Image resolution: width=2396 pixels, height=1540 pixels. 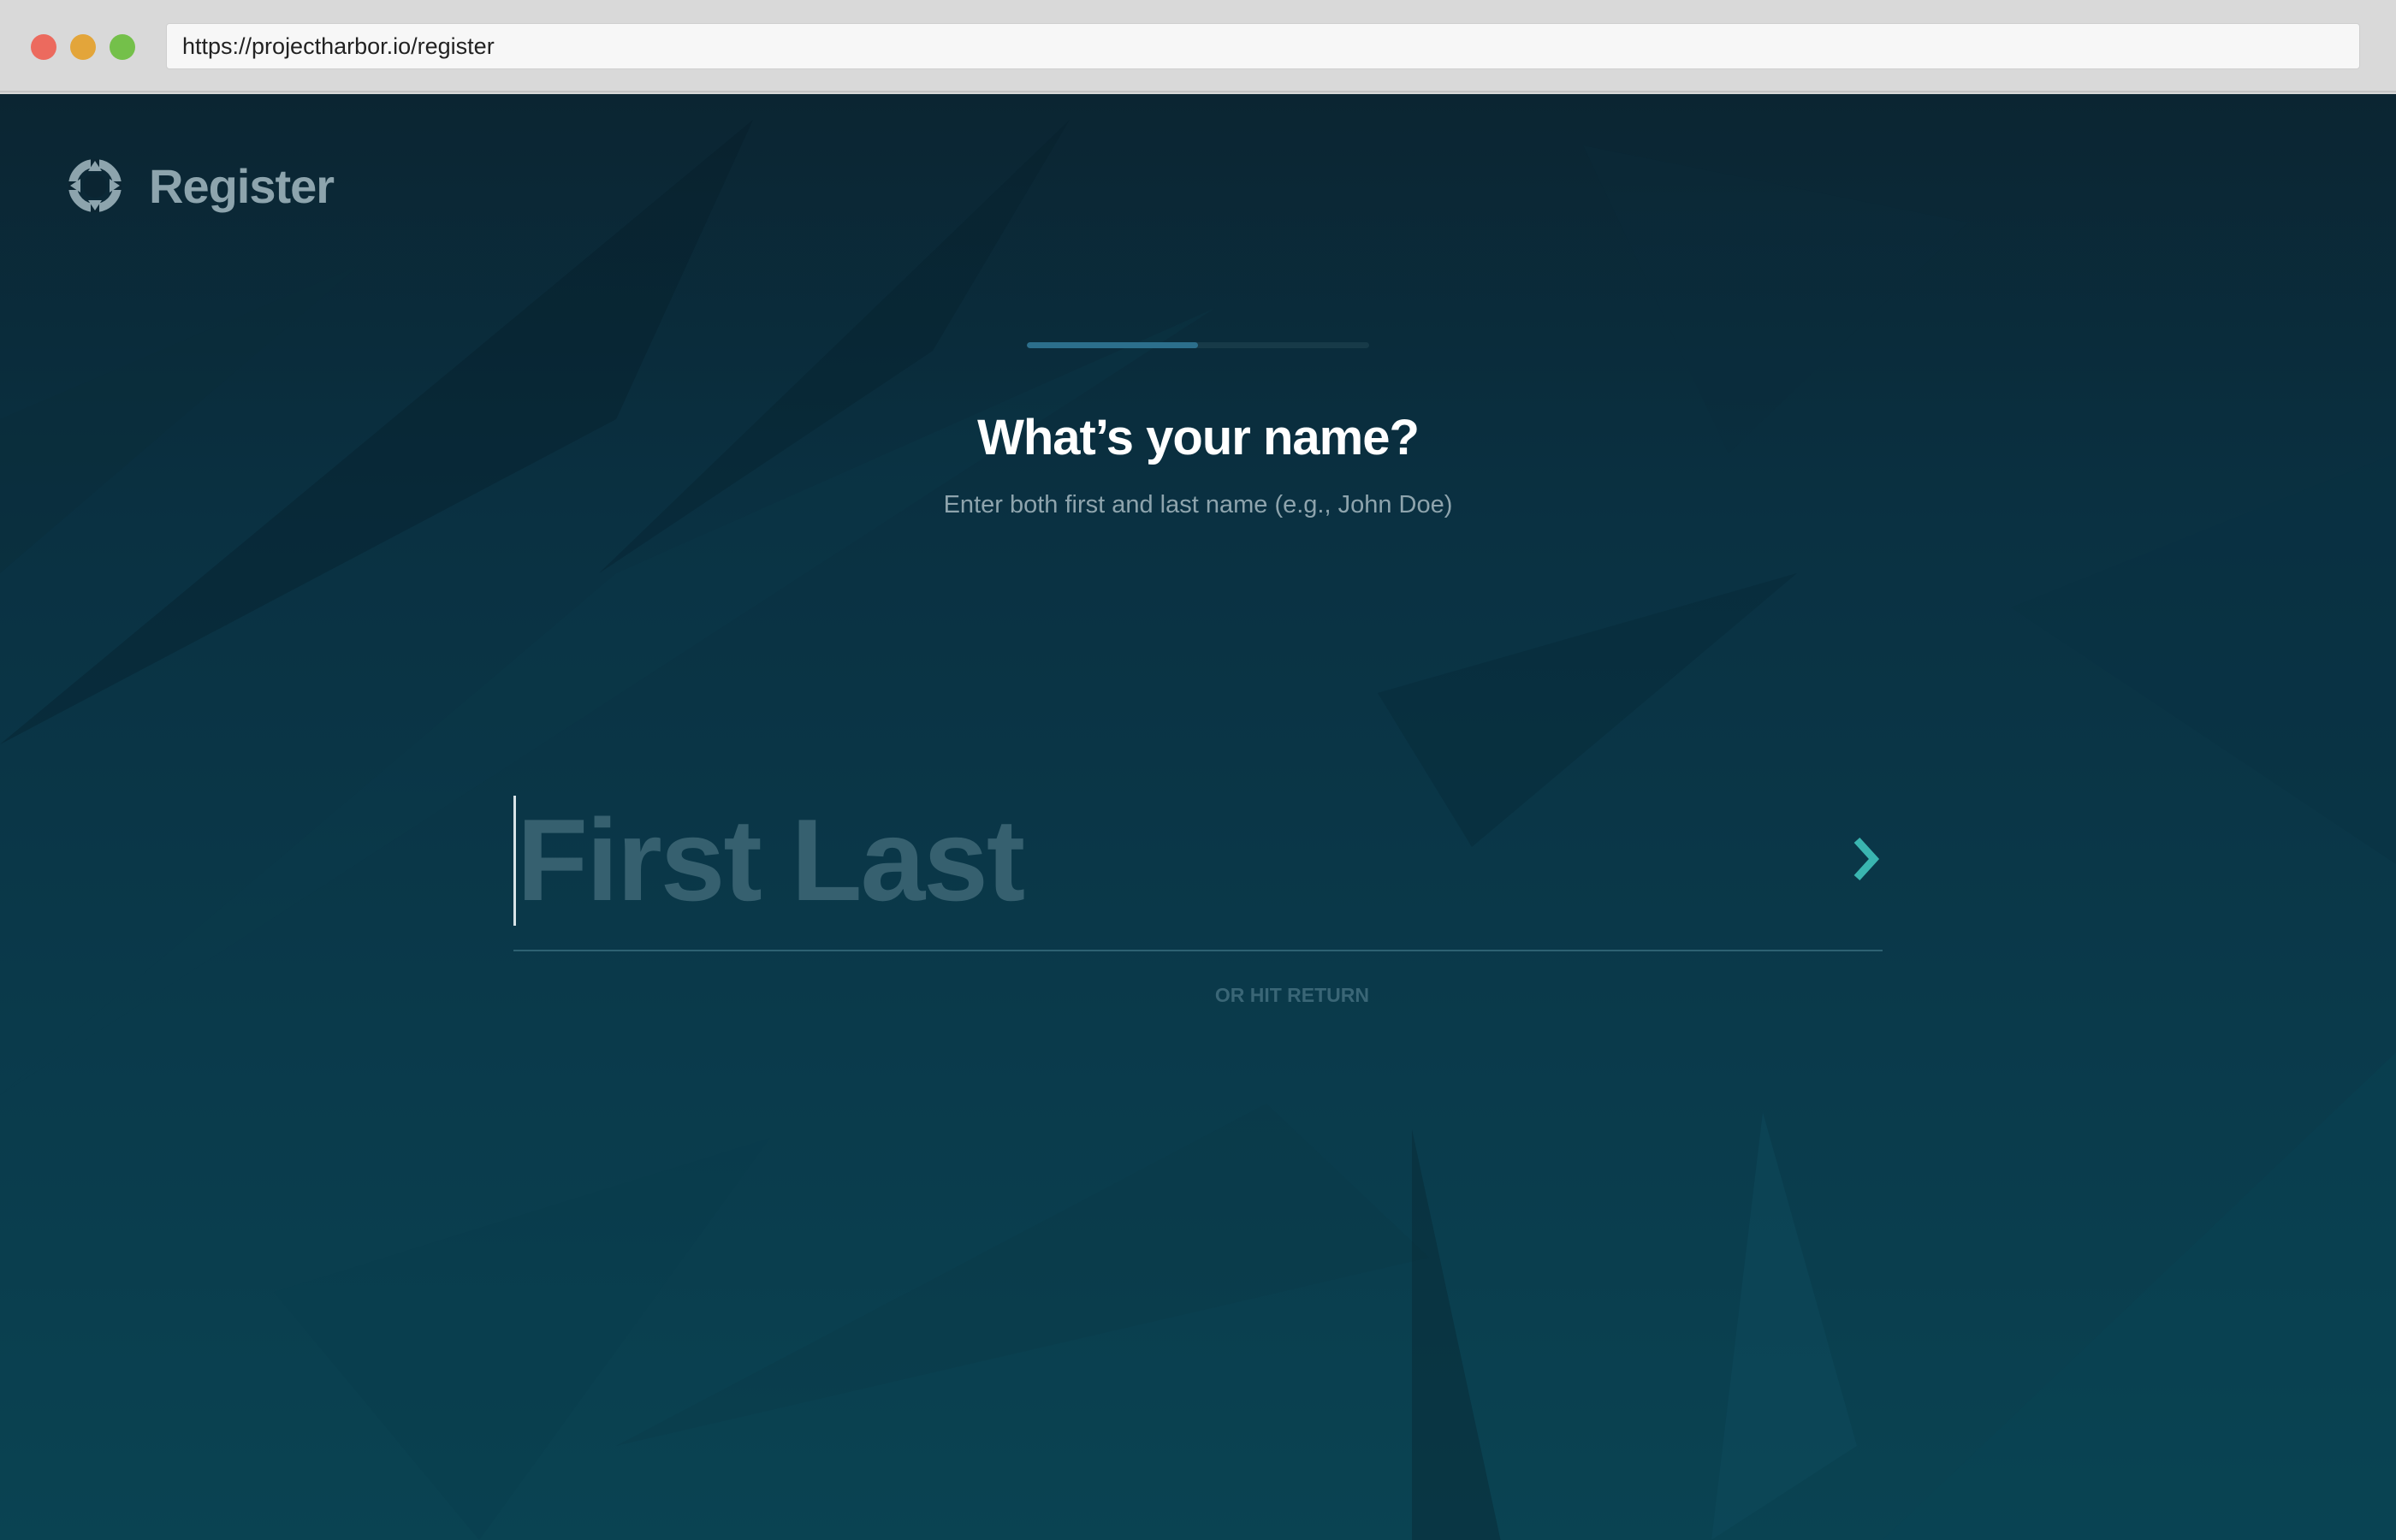 I want to click on question-heading: What’s your name?, so click(x=1198, y=437).